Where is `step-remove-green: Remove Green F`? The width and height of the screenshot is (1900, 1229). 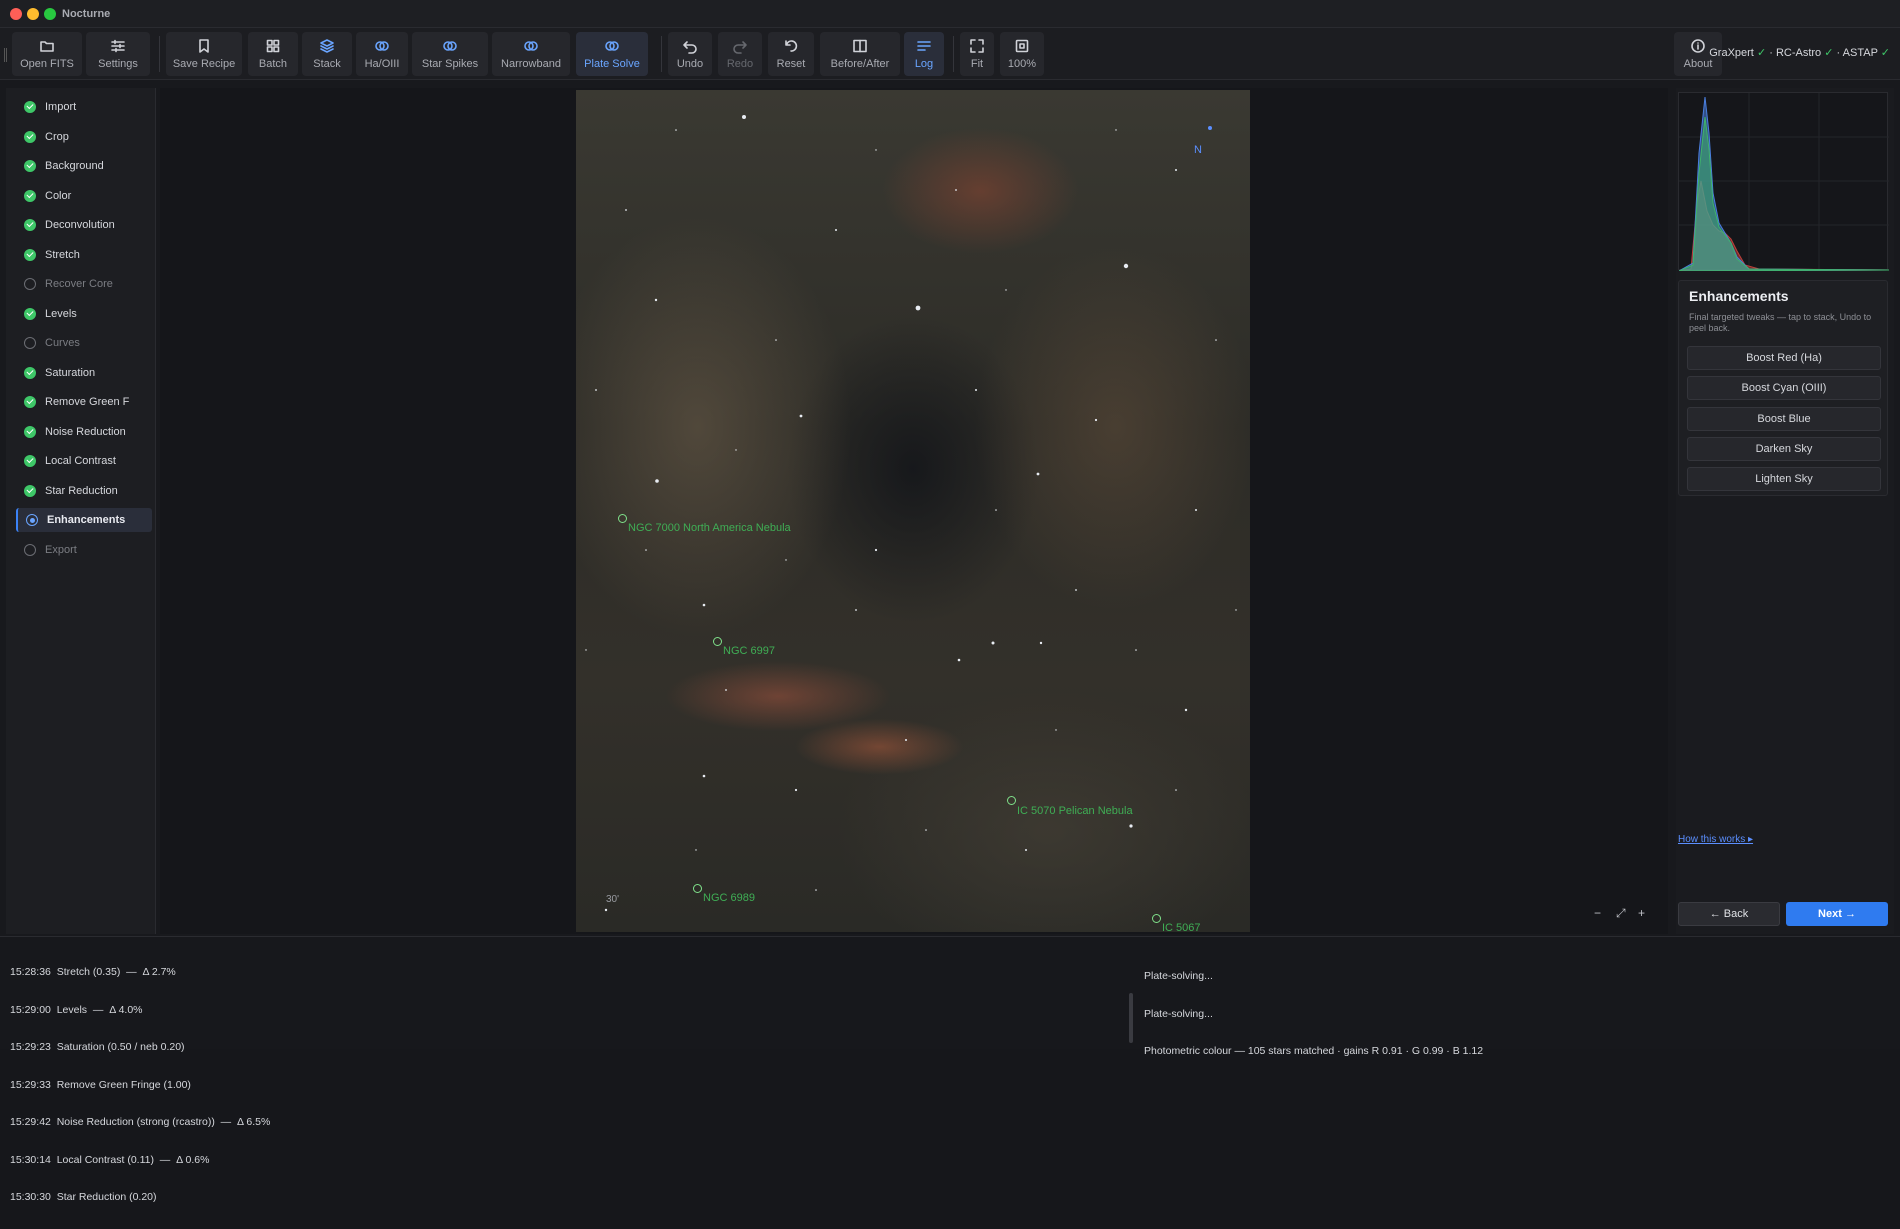 step-remove-green: Remove Green F is located at coordinates (84, 402).